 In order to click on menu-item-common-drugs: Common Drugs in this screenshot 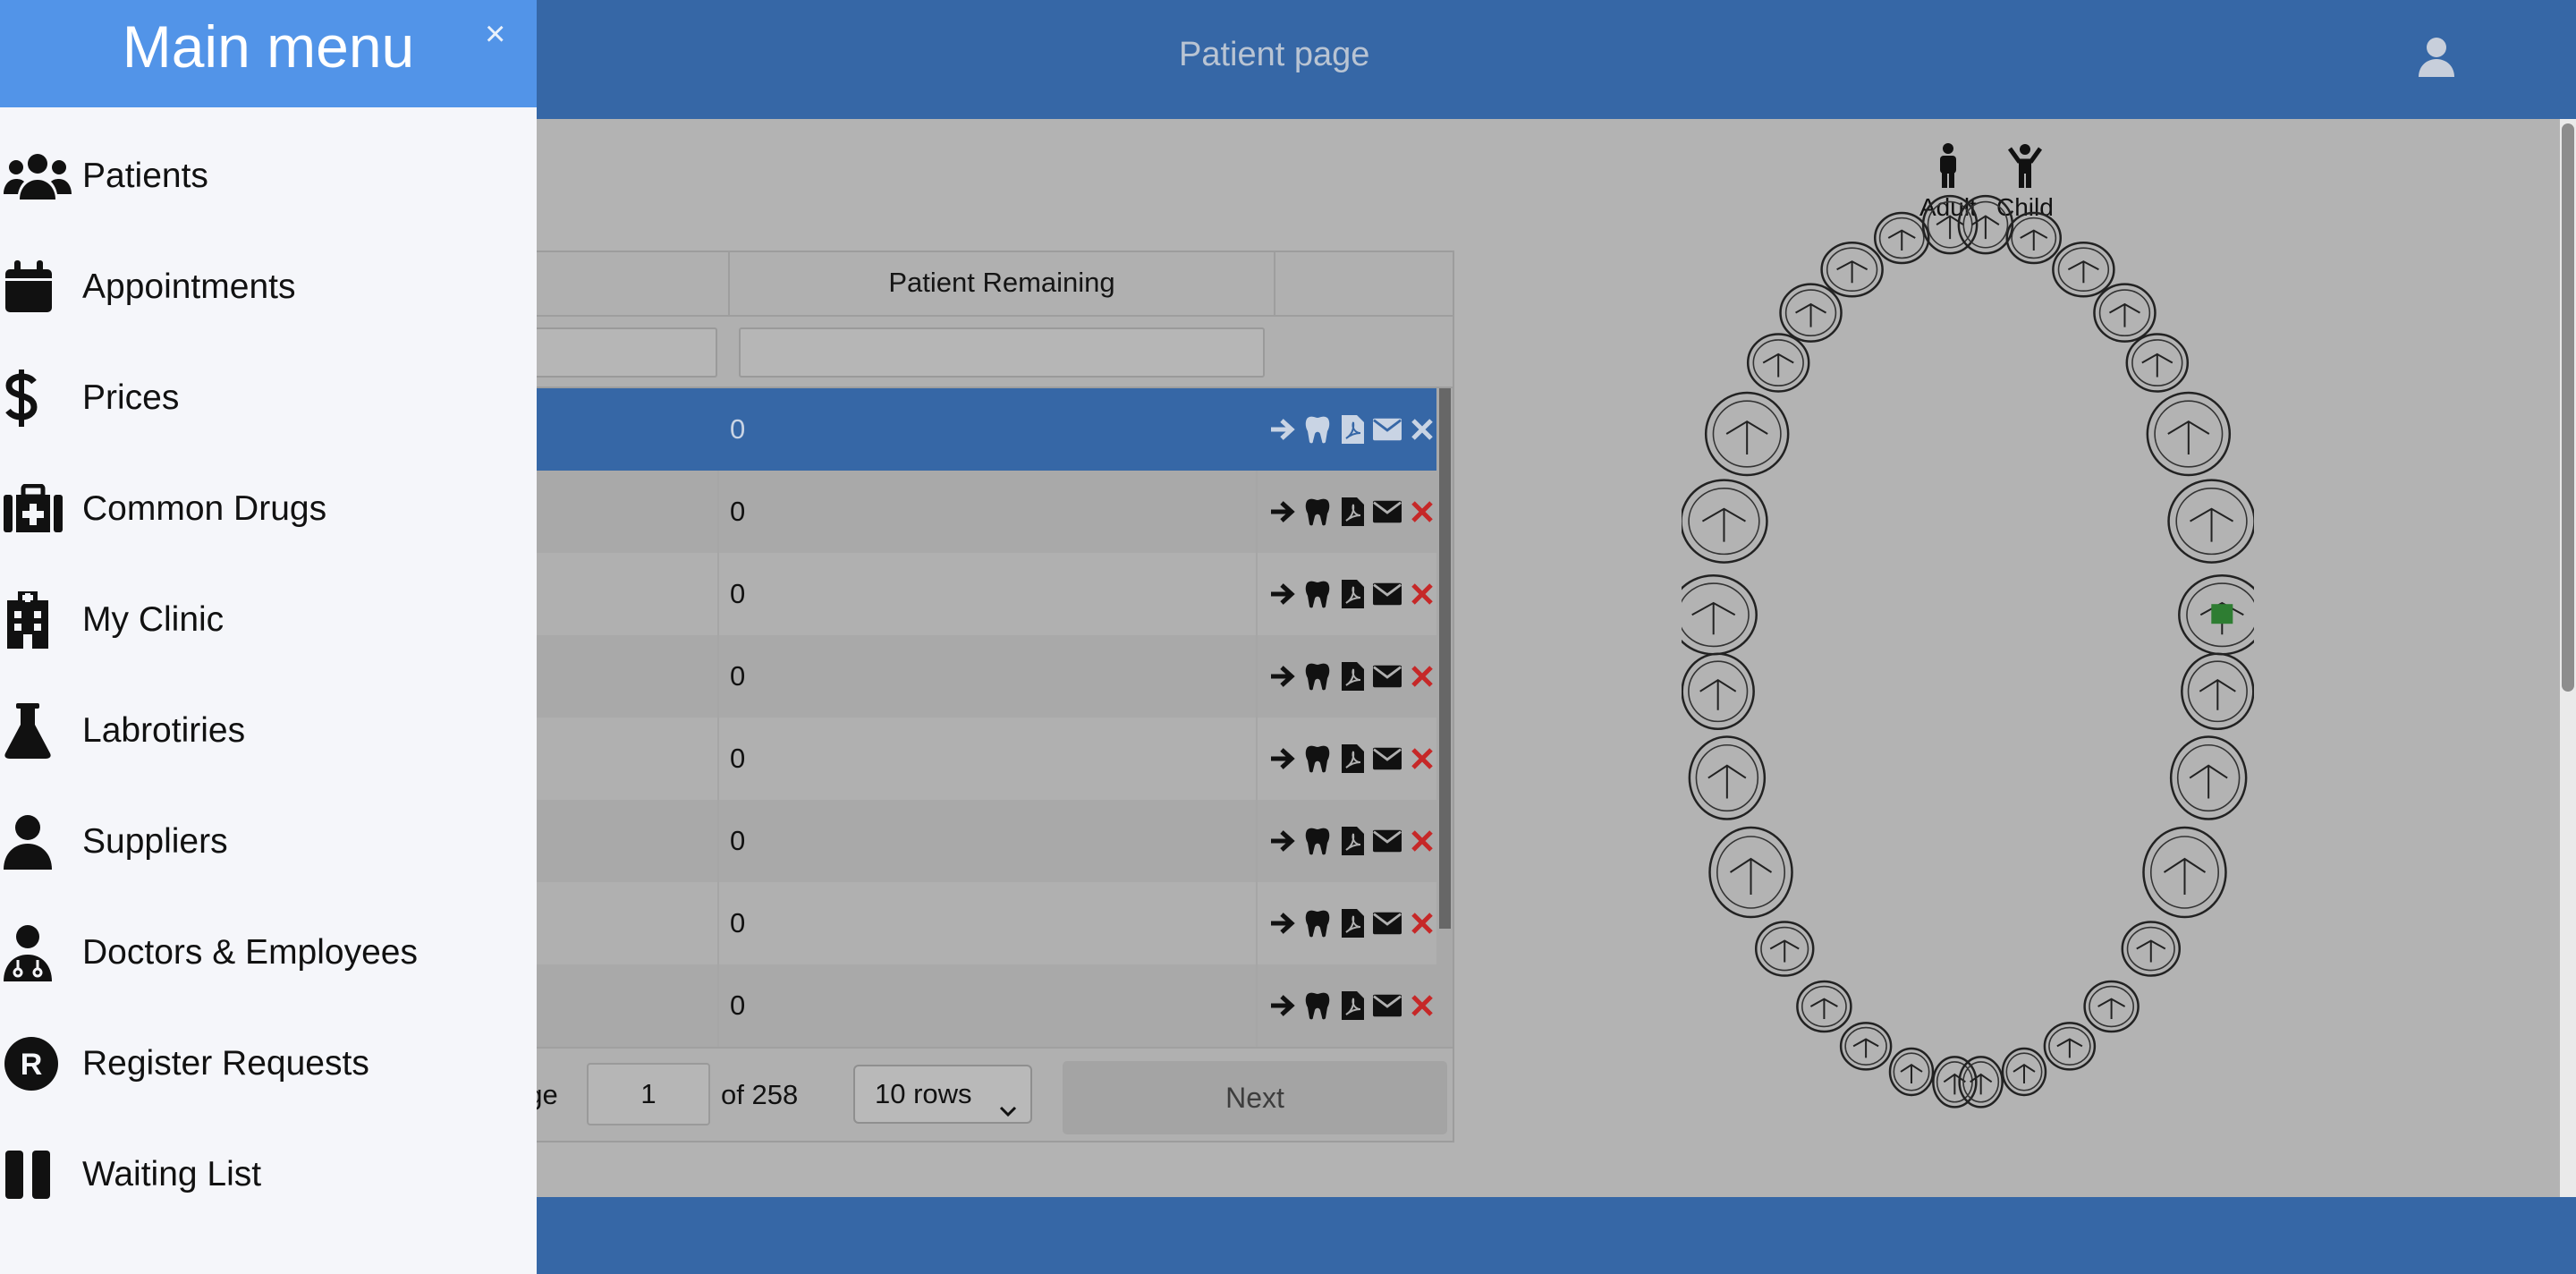, I will do `click(268, 507)`.